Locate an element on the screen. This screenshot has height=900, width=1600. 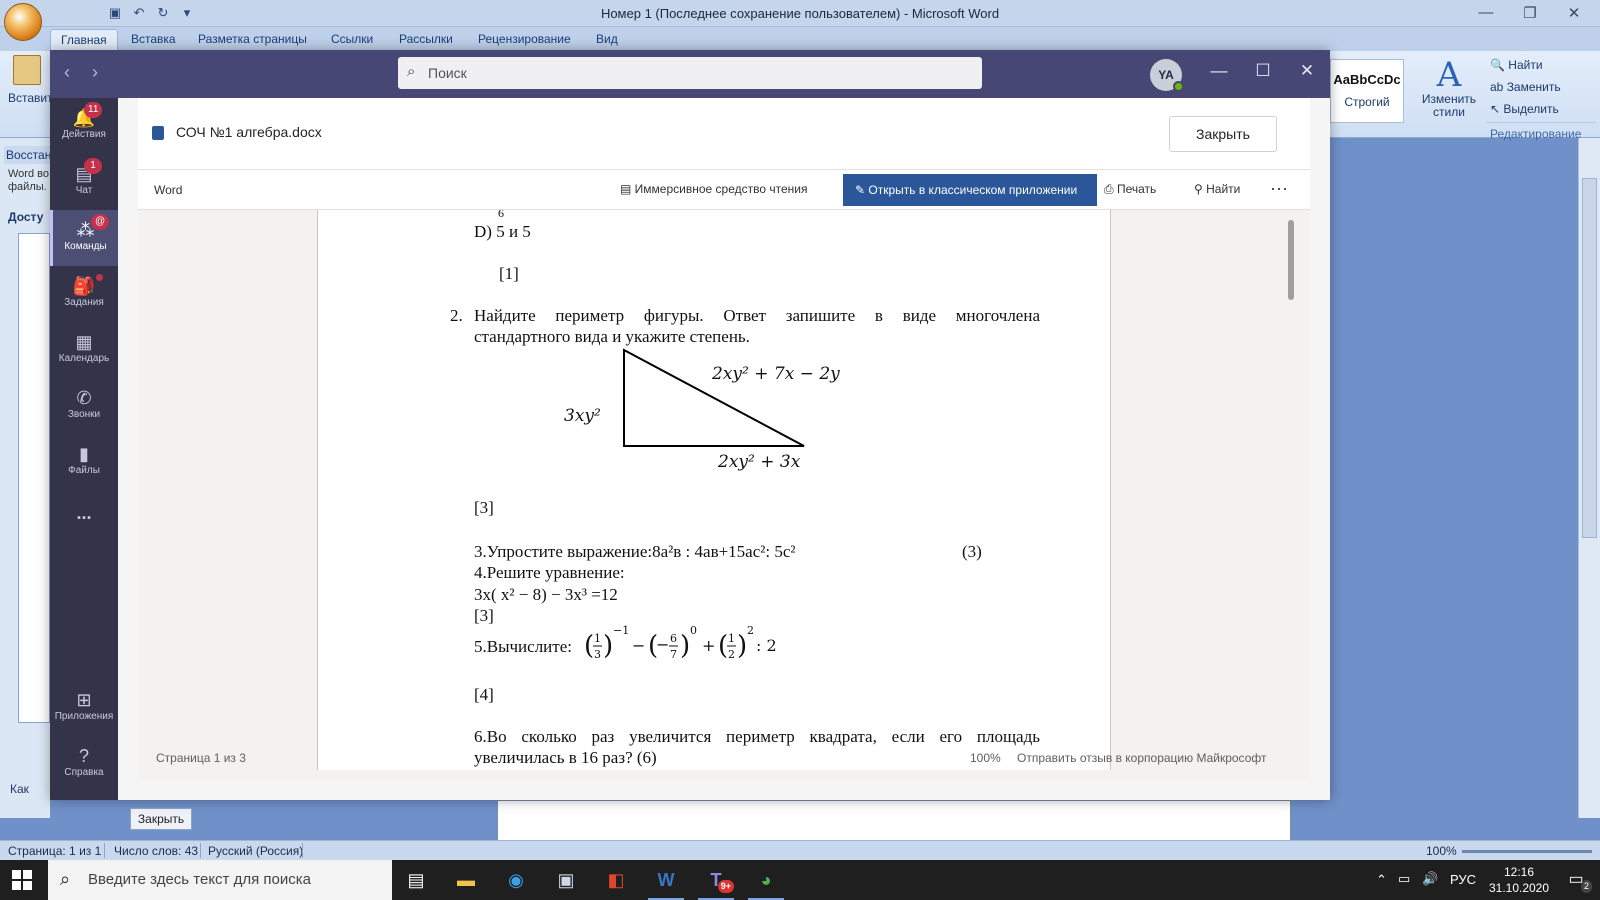
tab-references: Ссылки is located at coordinates (352, 39).